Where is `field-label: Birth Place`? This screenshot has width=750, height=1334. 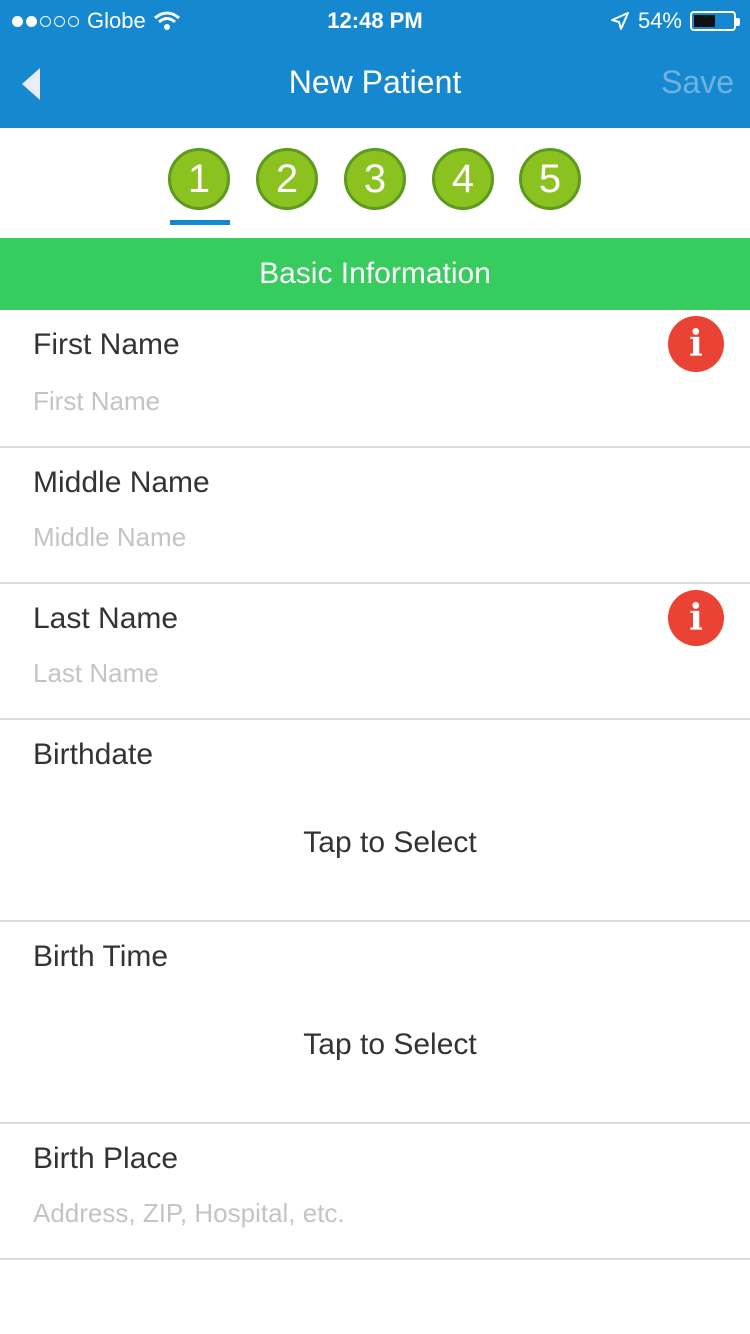
field-label: Birth Place is located at coordinates (106, 1158).